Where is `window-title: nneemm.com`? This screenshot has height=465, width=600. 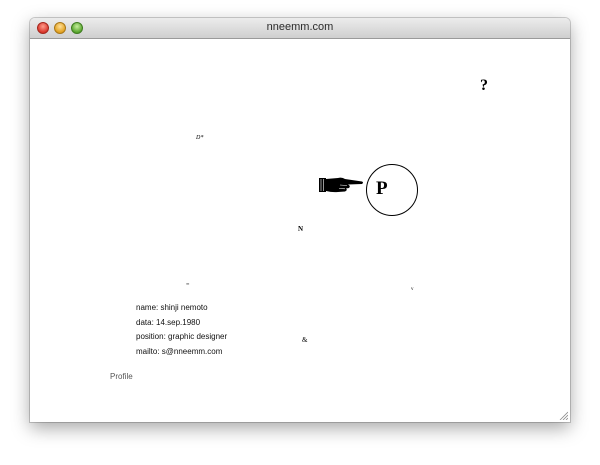
window-title: nneemm.com is located at coordinates (300, 27).